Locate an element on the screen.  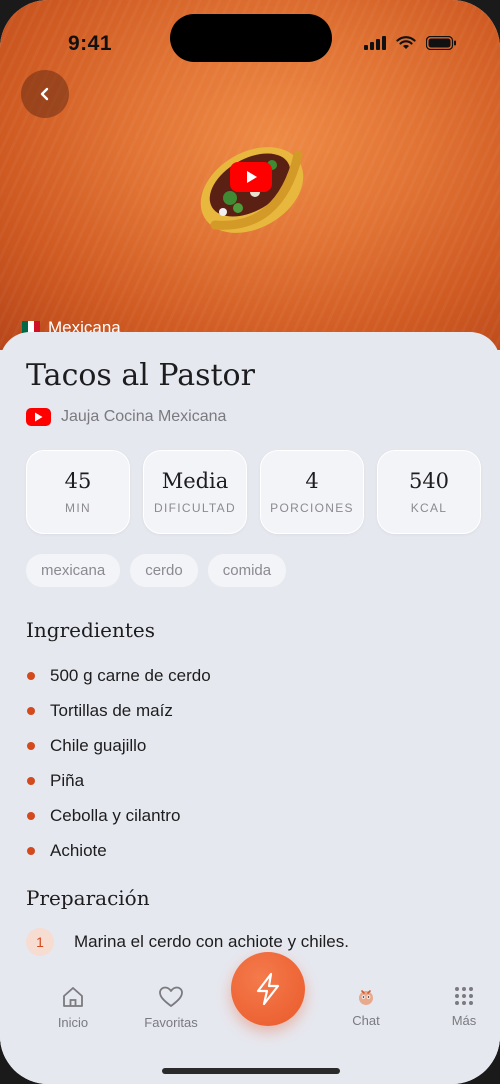
back-button is located at coordinates (45, 94).